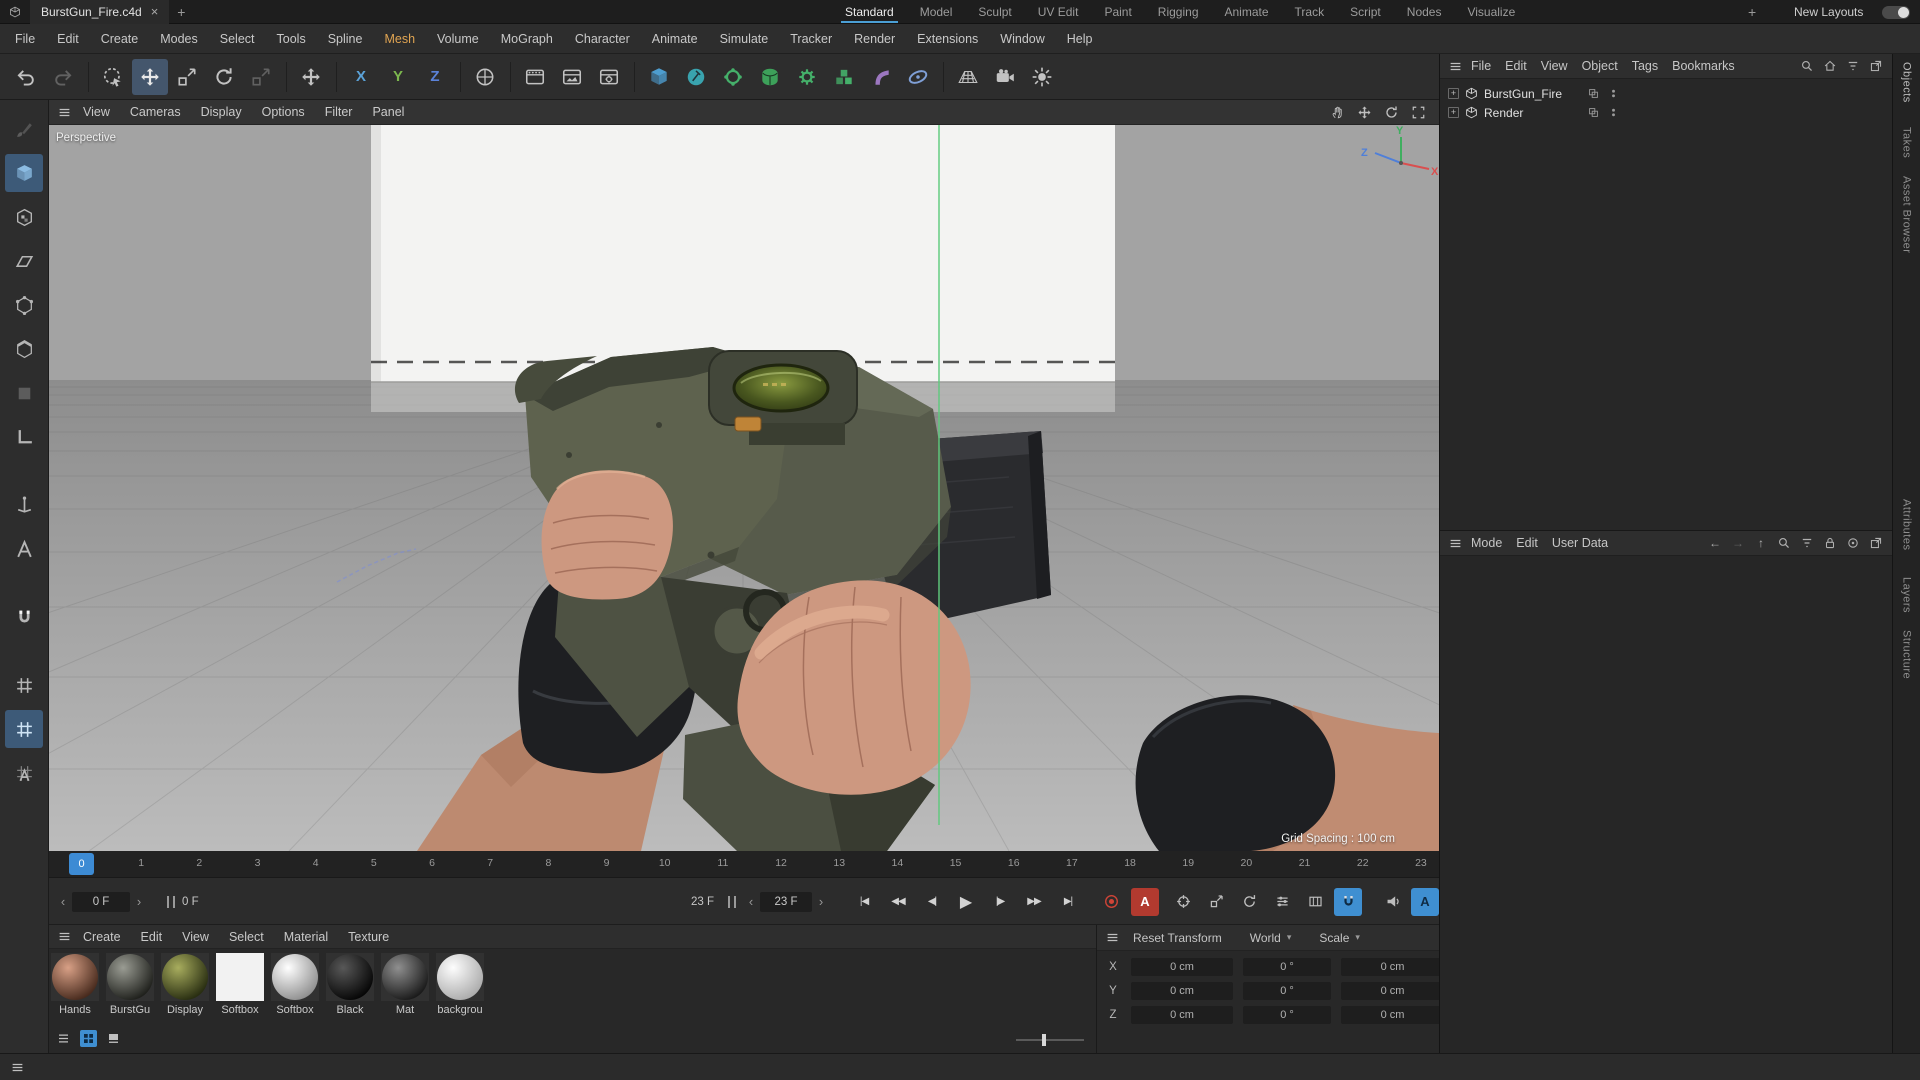 Image resolution: width=1920 pixels, height=1080 pixels. I want to click on workplane-grid-icon, so click(24, 685).